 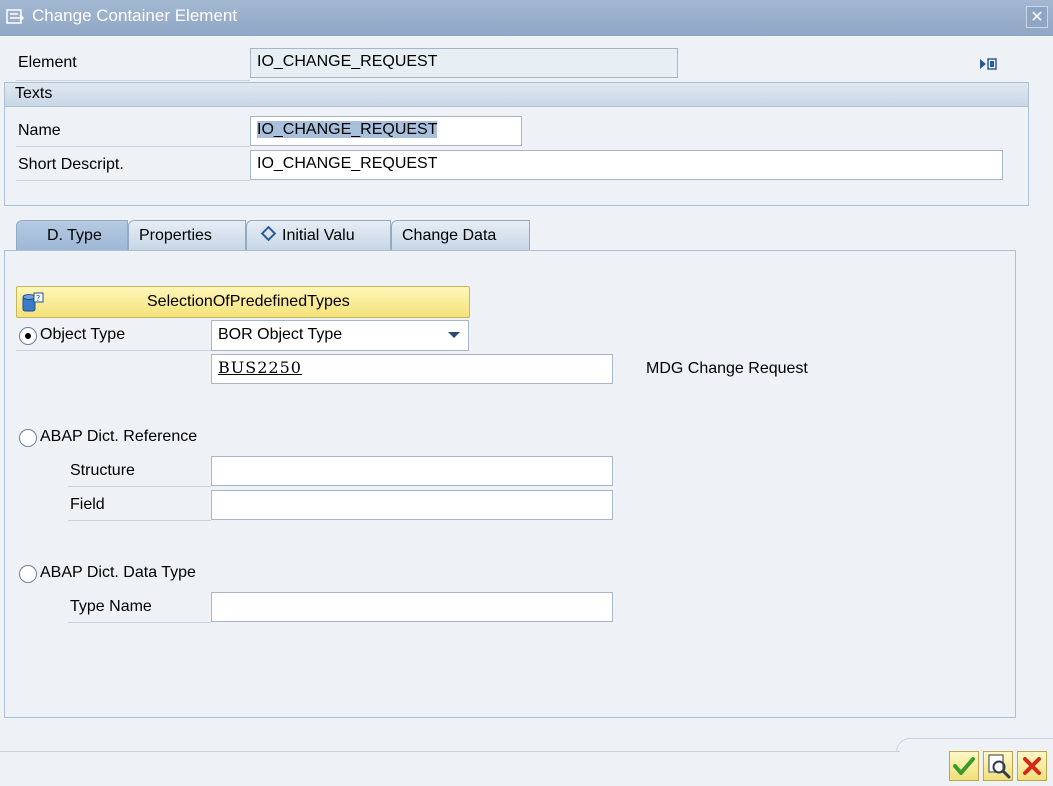 I want to click on object-type-field: BUS2250, so click(x=412, y=369).